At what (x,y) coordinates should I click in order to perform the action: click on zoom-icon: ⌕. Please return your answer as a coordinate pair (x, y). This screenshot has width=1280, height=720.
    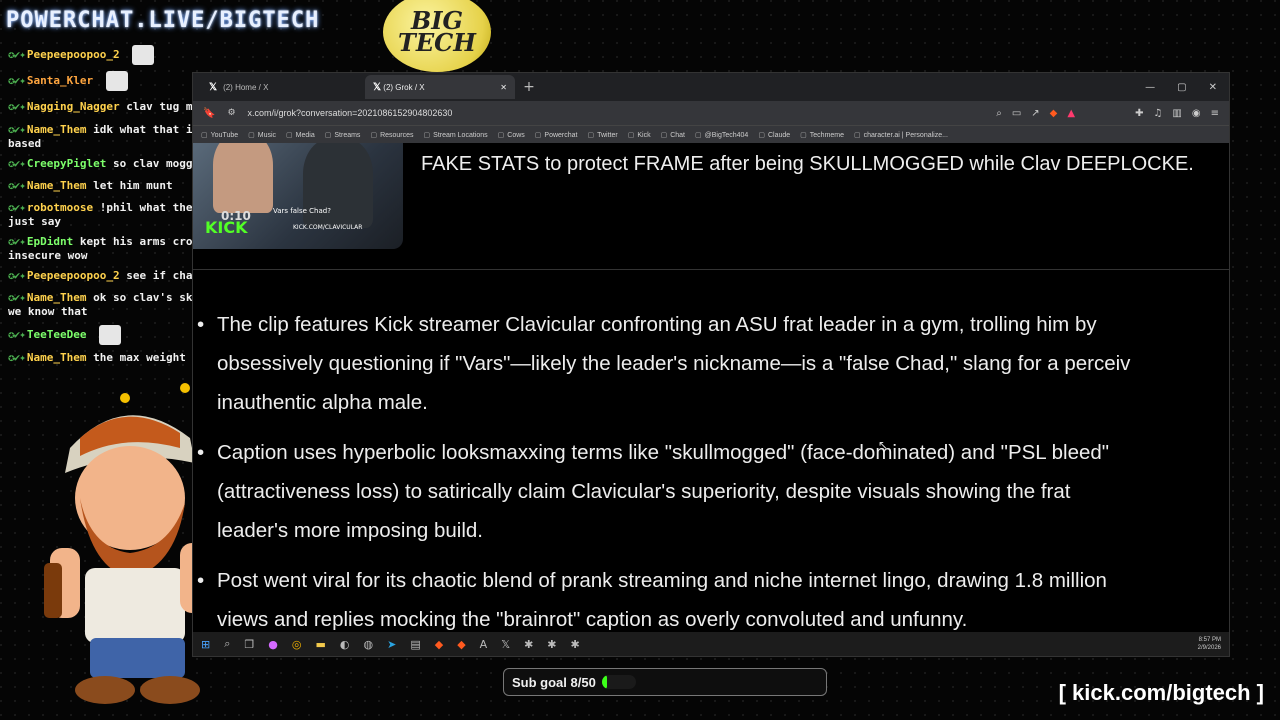
    Looking at the image, I should click on (999, 113).